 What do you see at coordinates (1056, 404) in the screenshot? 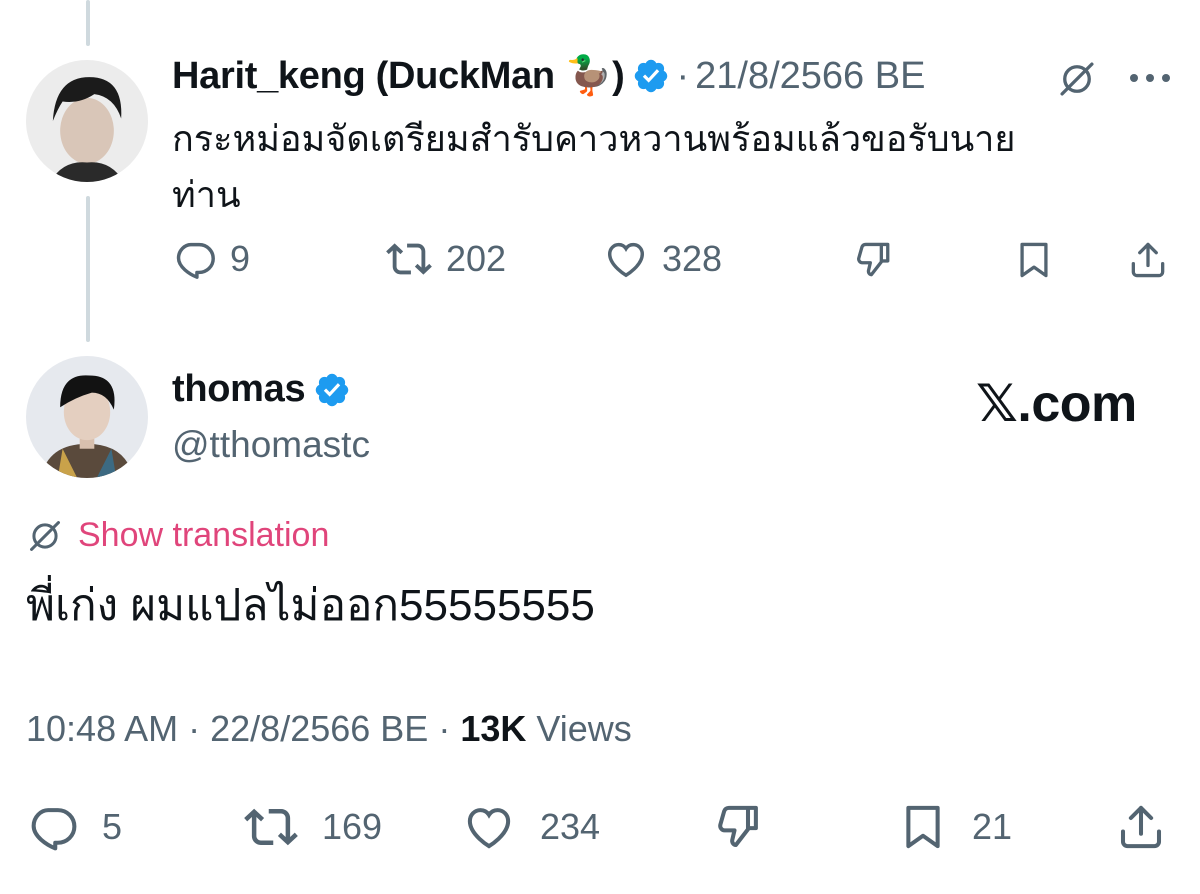
I see `x-com-watermark: 𝕏.com` at bounding box center [1056, 404].